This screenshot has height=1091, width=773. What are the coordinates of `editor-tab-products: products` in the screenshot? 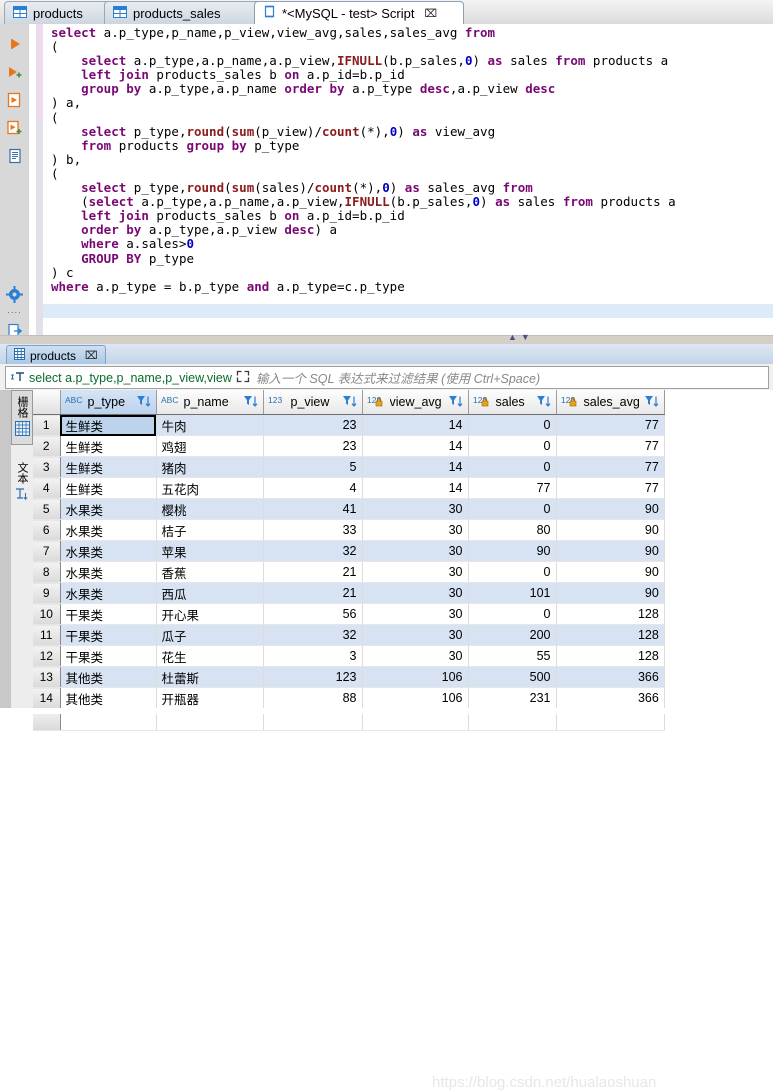 It's located at (62, 12).